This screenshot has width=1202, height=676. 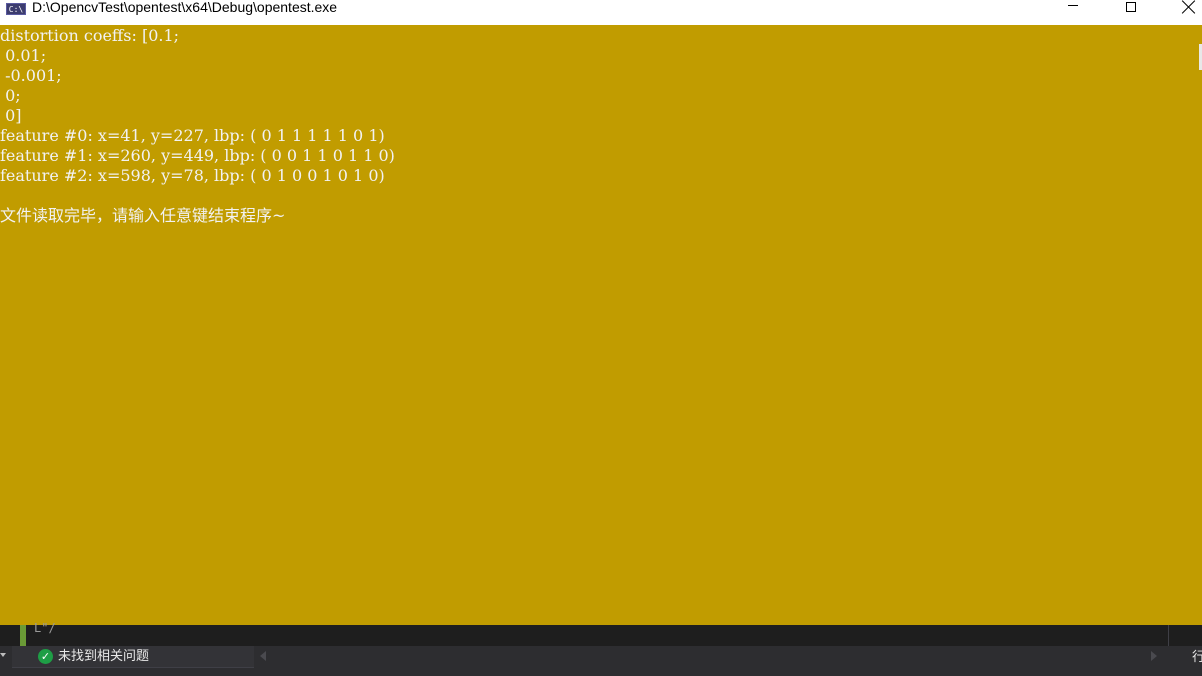 I want to click on minimize-button, so click(x=1073, y=12).